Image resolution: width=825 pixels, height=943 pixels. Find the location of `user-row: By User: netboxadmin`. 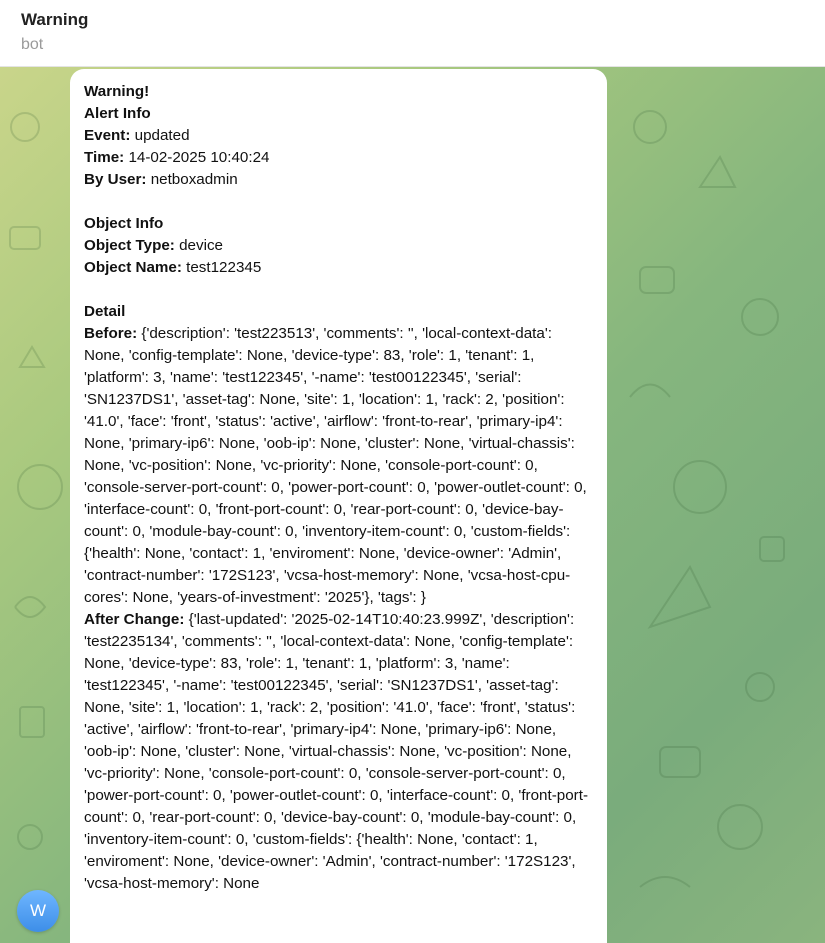

user-row: By User: netboxadmin is located at coordinates (338, 180).